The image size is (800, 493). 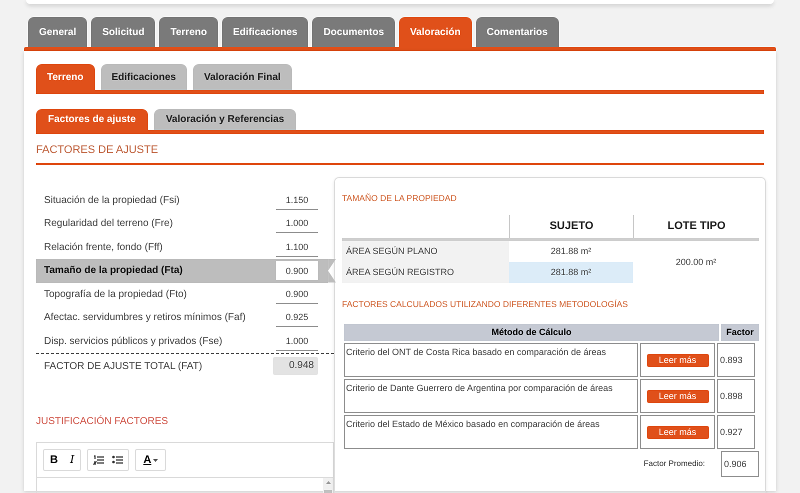 I want to click on factor-label: Relación frente, fondo (Fff), so click(x=103, y=247).